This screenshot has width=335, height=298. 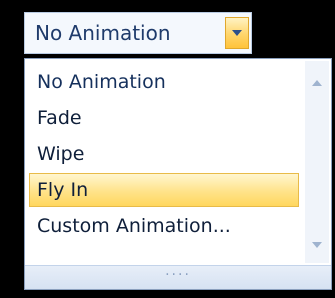 What do you see at coordinates (101, 82) in the screenshot?
I see `list-item-label: No Animation` at bounding box center [101, 82].